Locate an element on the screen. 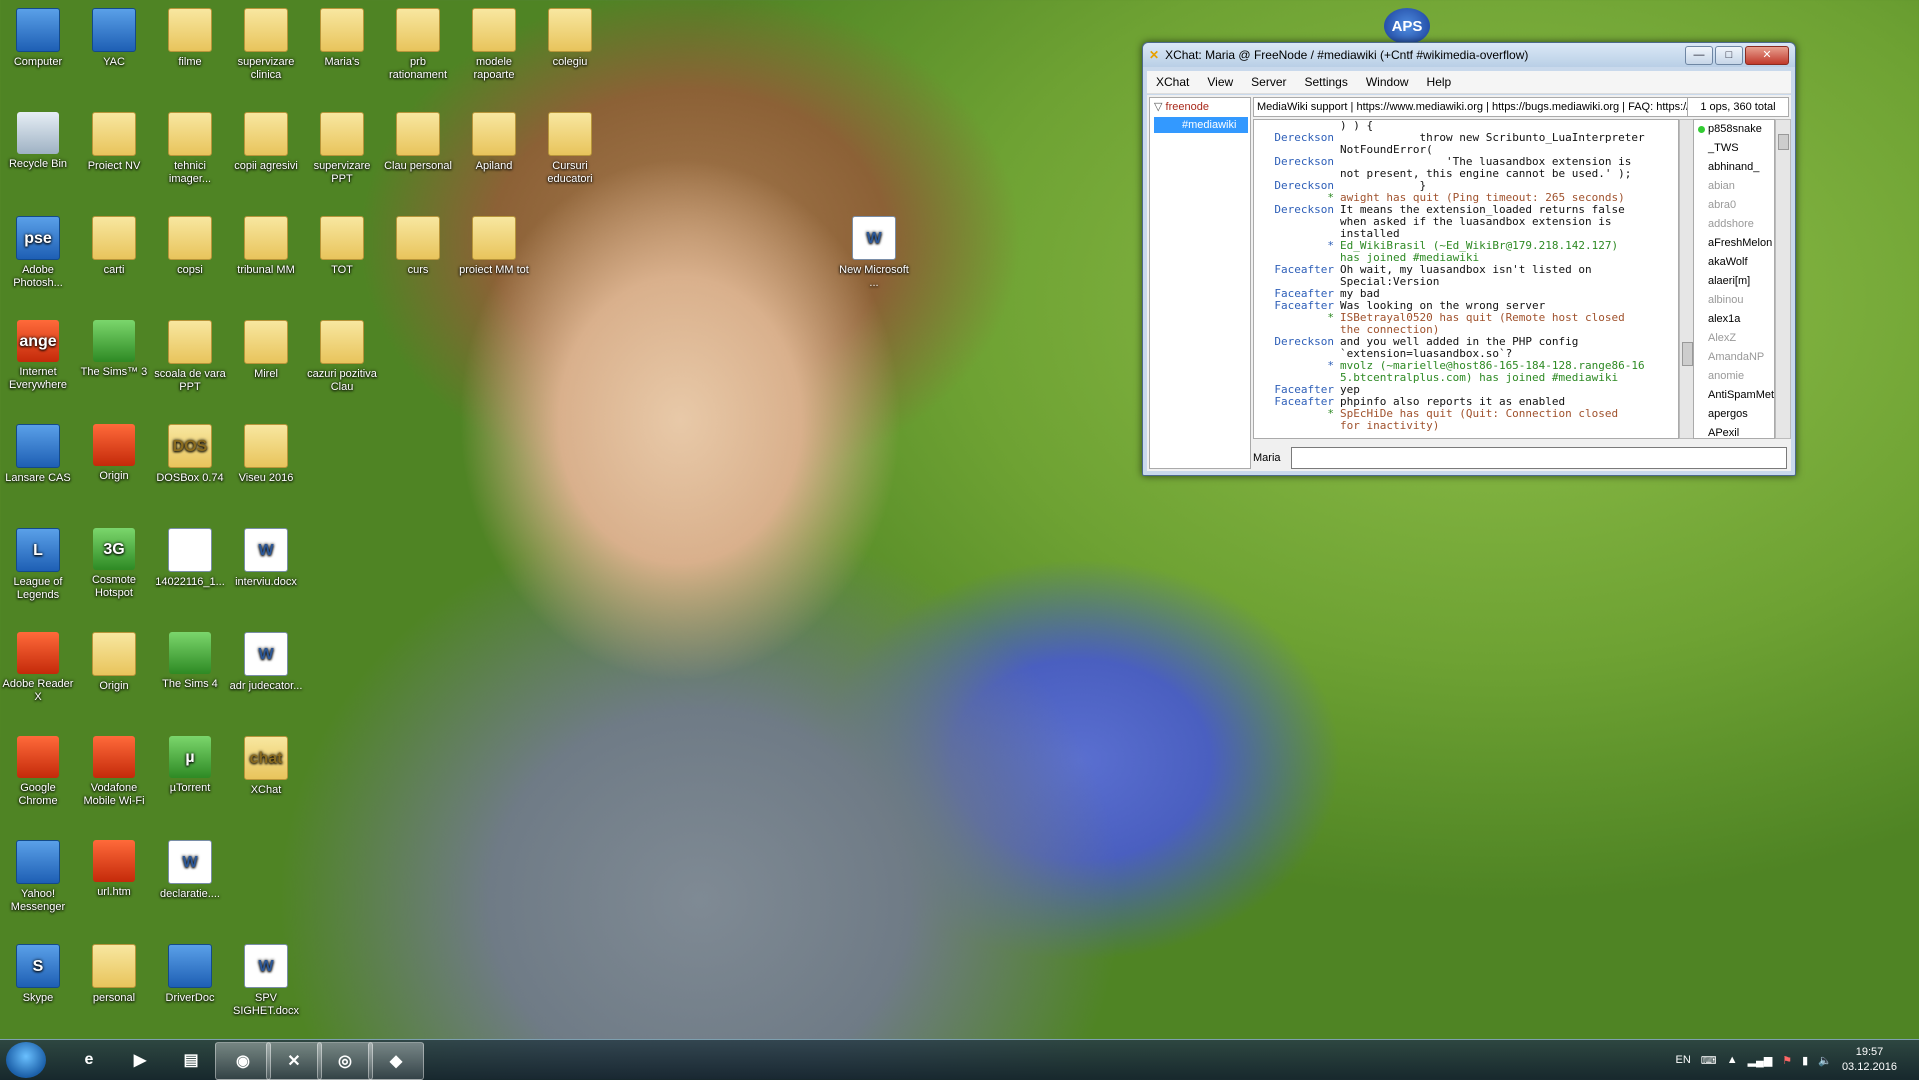 This screenshot has width=1919, height=1080. desktop-icon: ange Internet Everywhere is located at coordinates (38, 356).